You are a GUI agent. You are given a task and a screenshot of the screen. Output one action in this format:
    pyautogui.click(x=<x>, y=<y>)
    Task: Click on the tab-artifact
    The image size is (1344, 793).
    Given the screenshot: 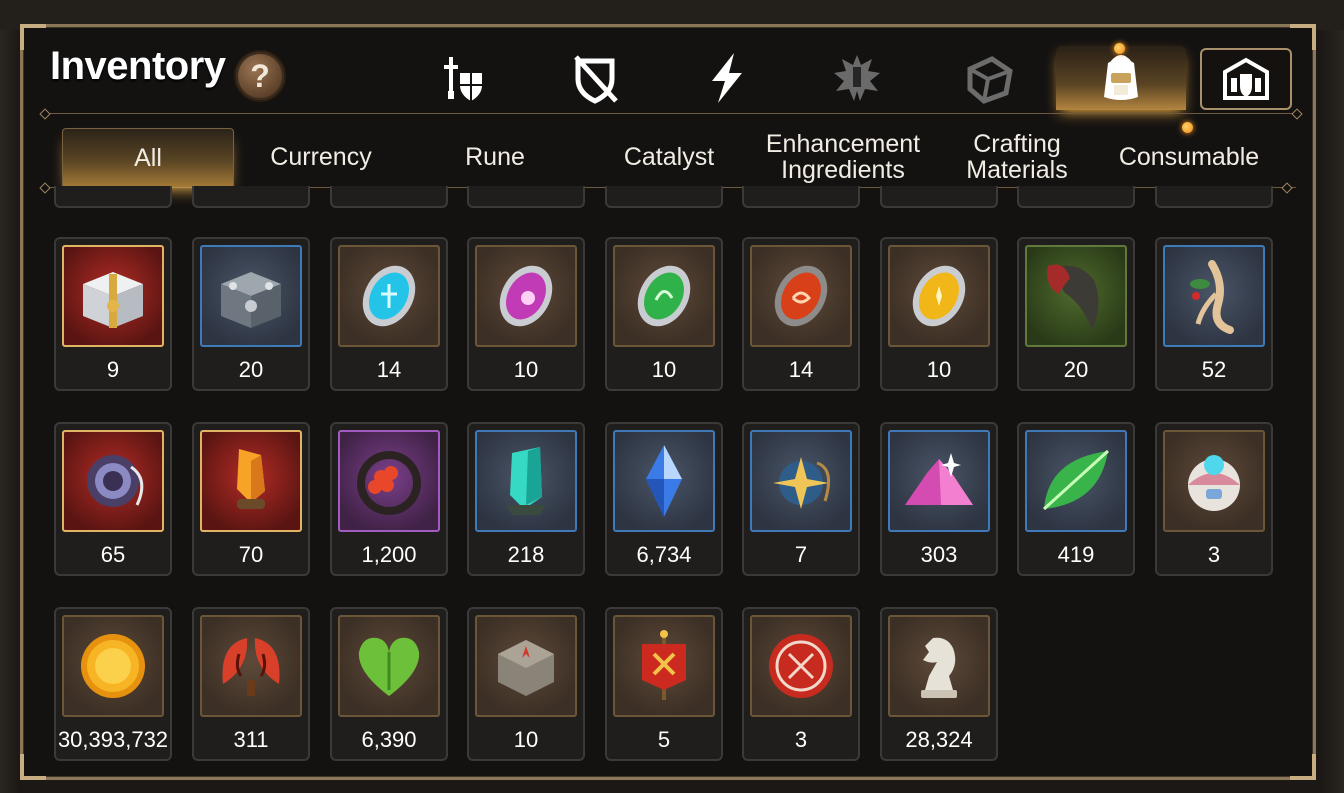 What is the action you would take?
    pyautogui.click(x=857, y=78)
    